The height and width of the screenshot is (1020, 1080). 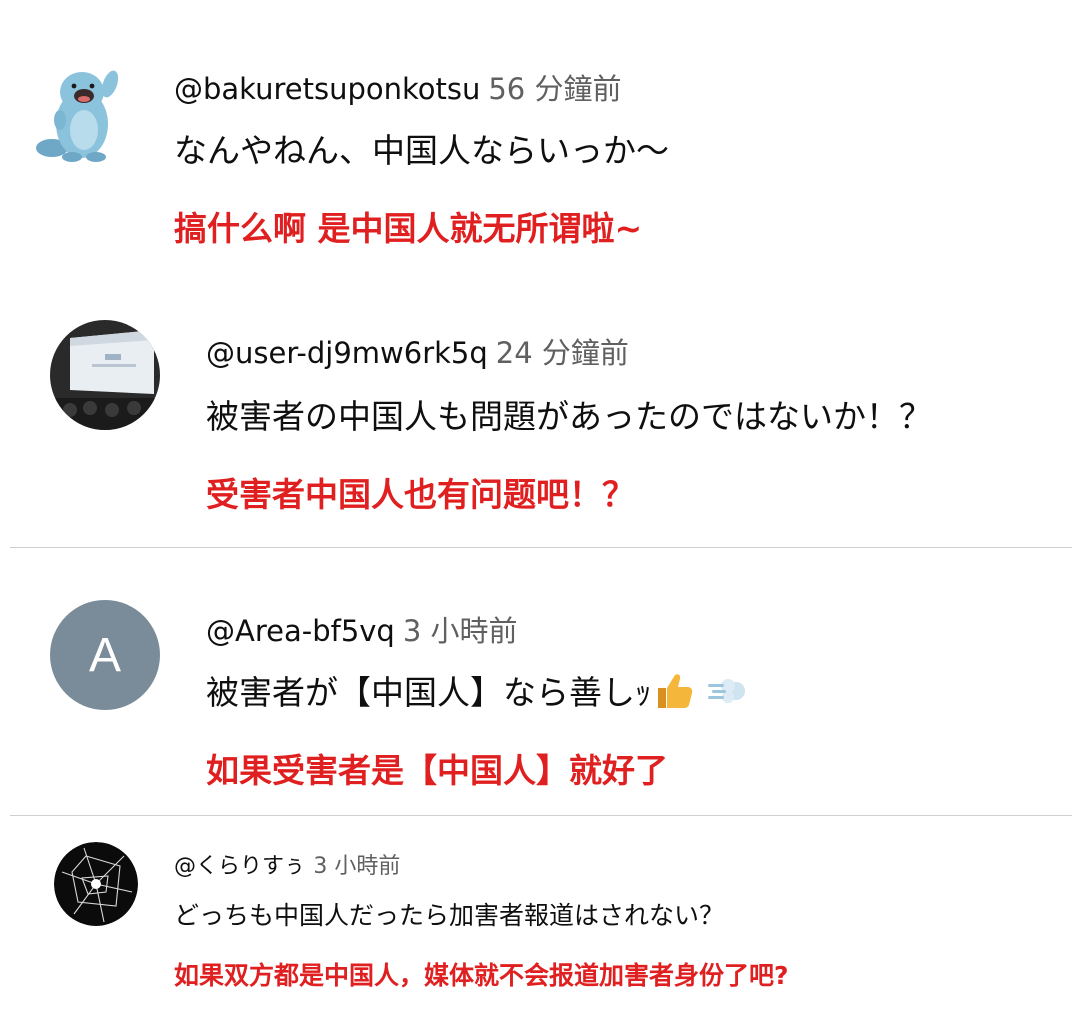 What do you see at coordinates (726, 694) in the screenshot?
I see `dash-icon` at bounding box center [726, 694].